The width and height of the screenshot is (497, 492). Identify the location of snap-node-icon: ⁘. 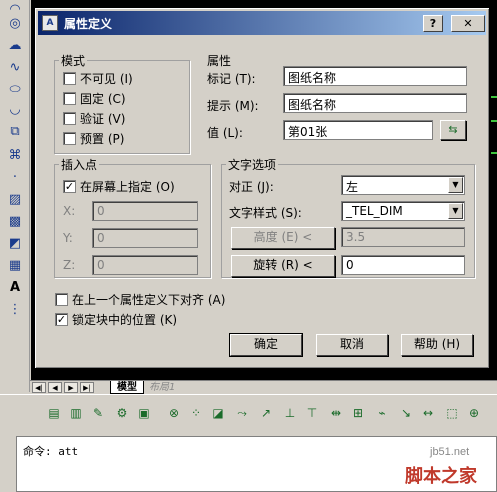
(196, 413).